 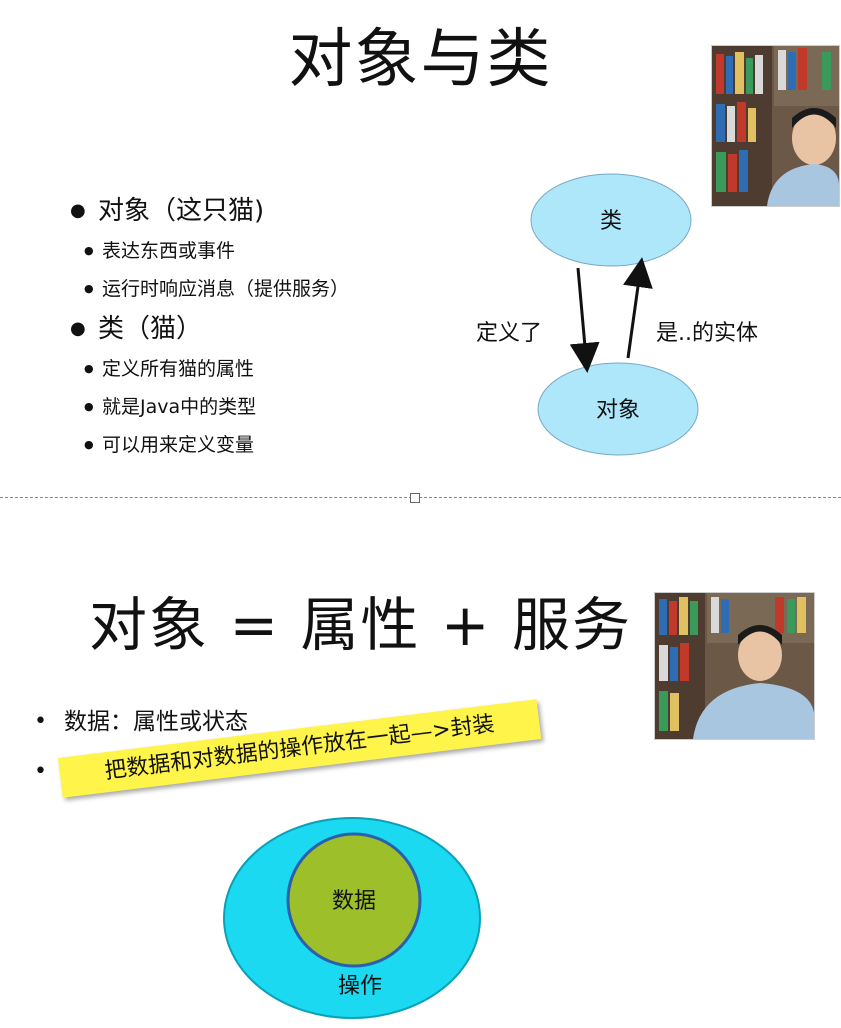 I want to click on bullet-class: 类（猫）, so click(x=209, y=329).